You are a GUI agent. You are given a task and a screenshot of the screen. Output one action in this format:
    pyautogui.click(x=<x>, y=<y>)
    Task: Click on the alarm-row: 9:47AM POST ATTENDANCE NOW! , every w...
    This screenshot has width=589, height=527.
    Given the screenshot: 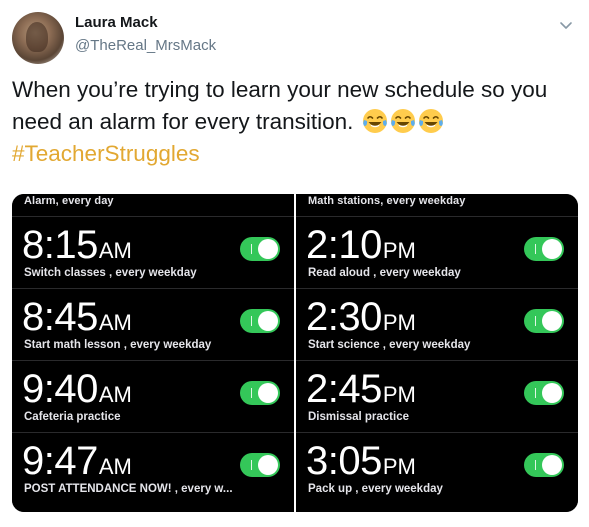 What is the action you would take?
    pyautogui.click(x=153, y=468)
    